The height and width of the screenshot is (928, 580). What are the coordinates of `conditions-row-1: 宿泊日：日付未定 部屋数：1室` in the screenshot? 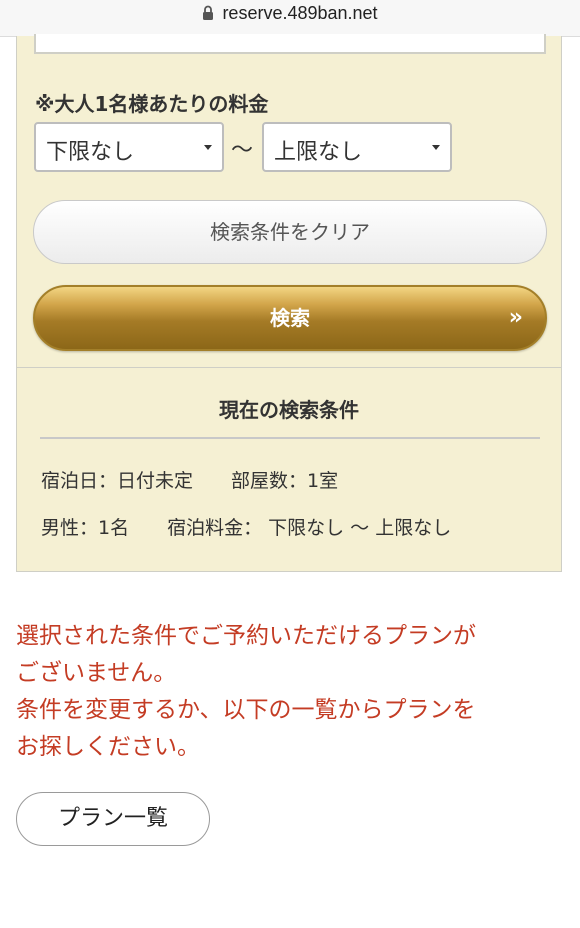 It's located at (208, 479).